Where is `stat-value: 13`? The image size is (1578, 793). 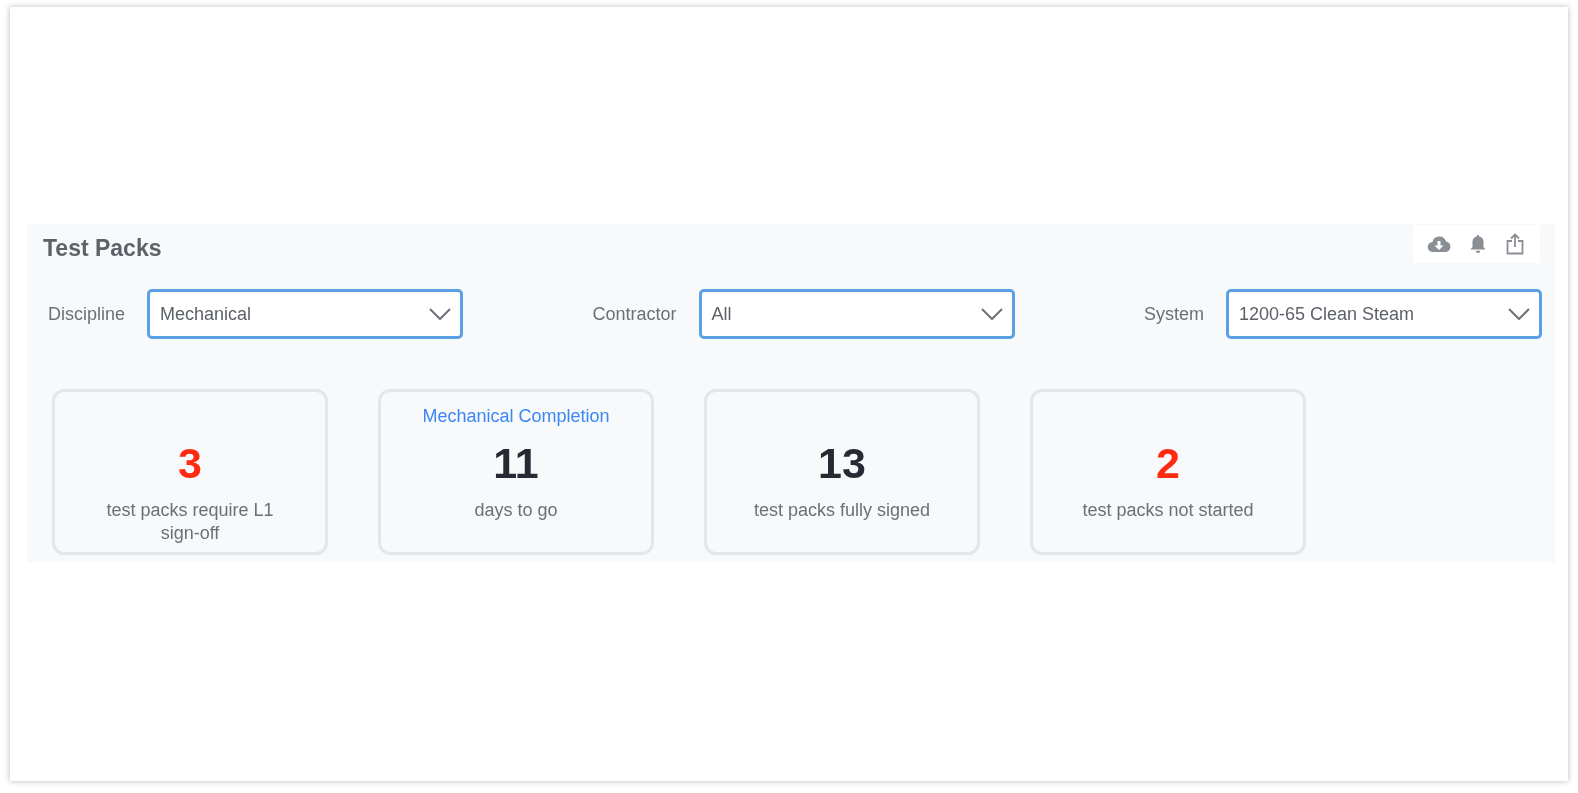 stat-value: 13 is located at coordinates (842, 463).